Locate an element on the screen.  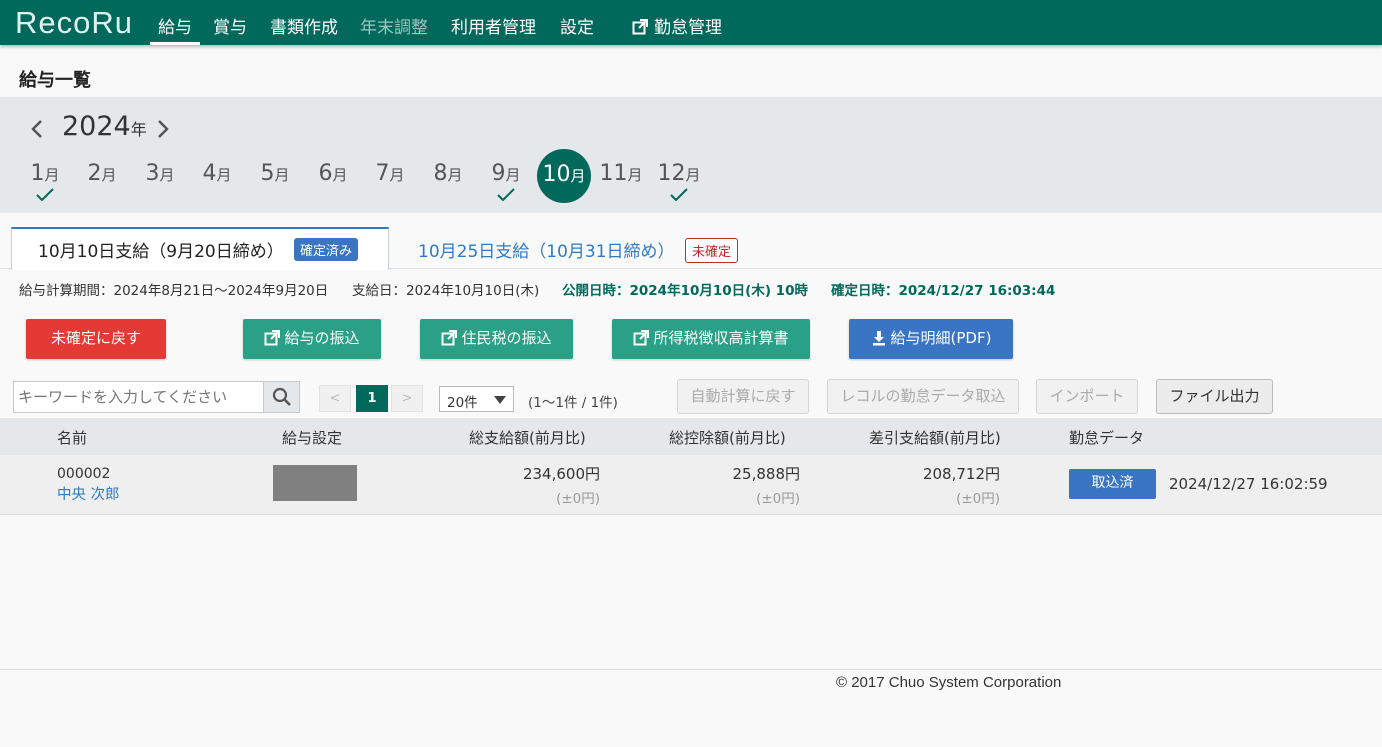
nav-item-attendance-external: 勤怠管理 is located at coordinates (677, 25).